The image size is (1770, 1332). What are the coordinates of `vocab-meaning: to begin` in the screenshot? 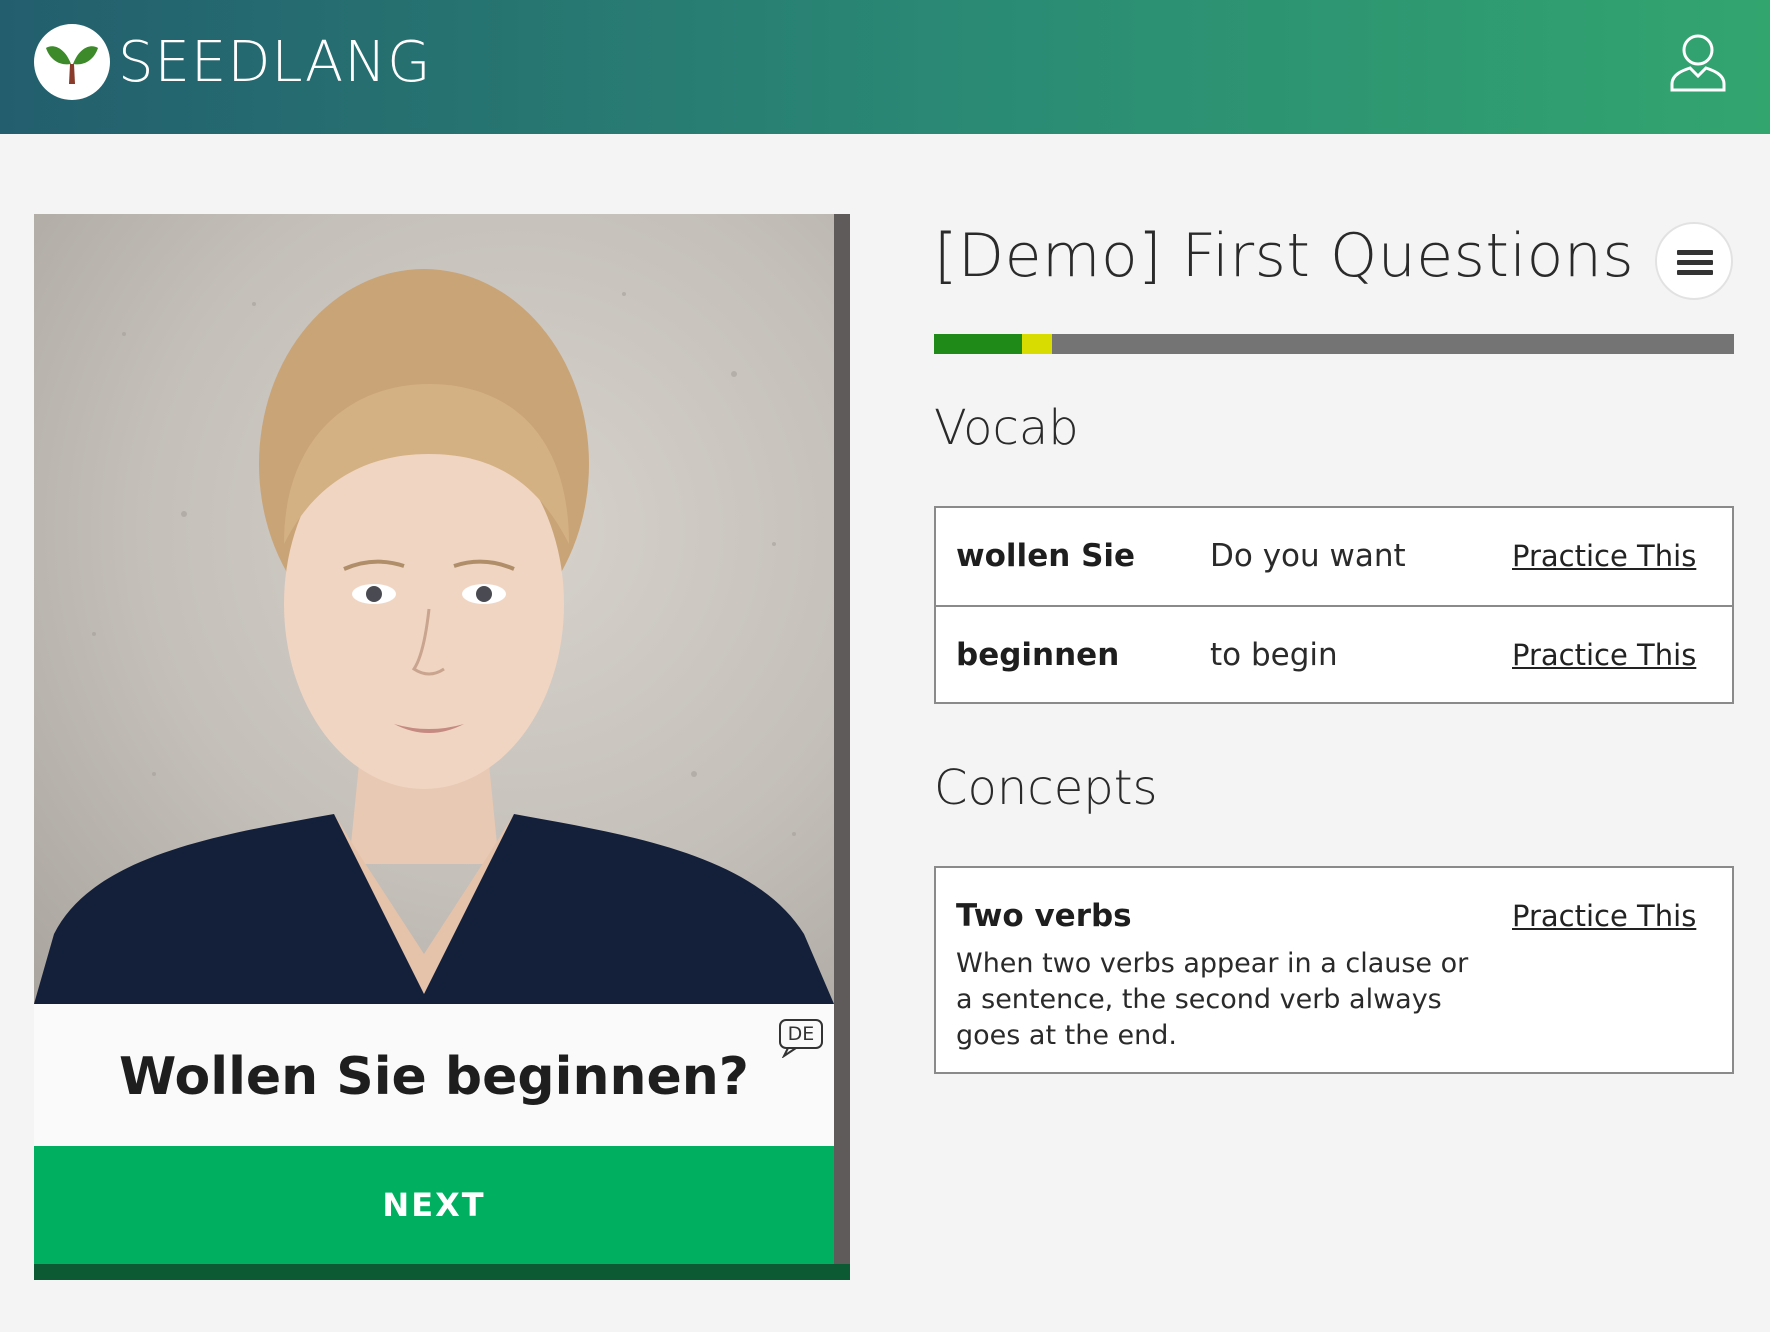 It's located at (1274, 655).